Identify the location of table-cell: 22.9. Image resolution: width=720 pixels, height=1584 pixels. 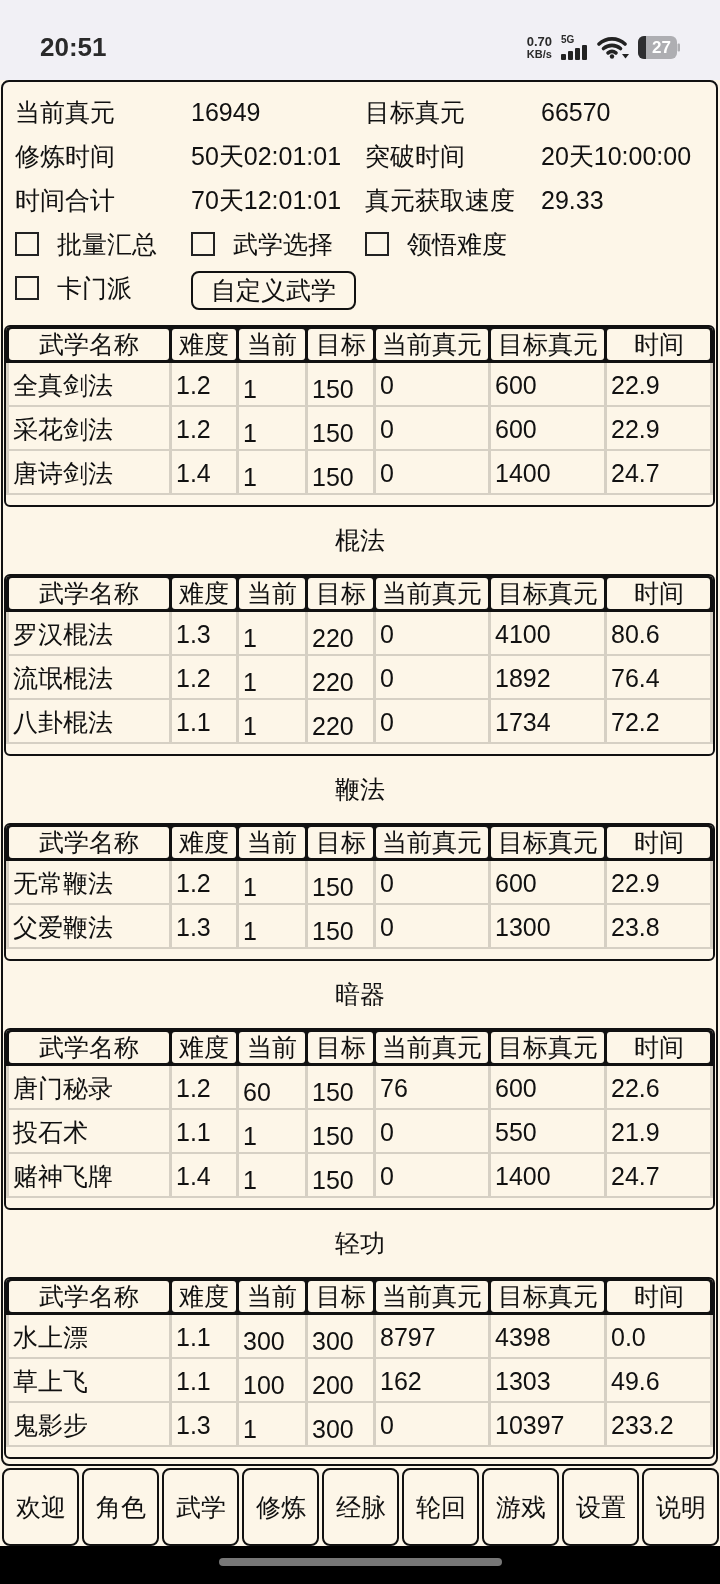
(658, 428).